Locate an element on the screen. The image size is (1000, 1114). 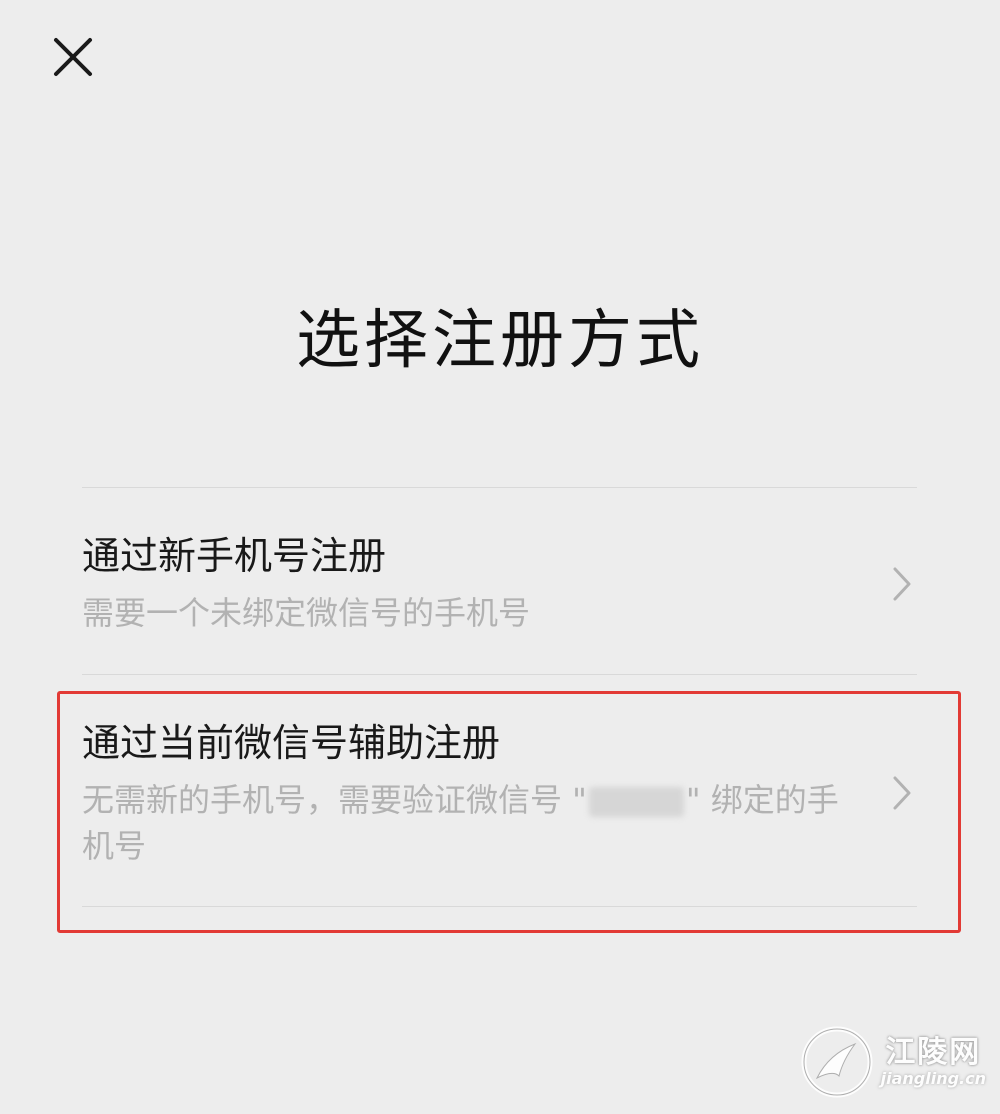
watermark: 江陵网 jiangling.cn is located at coordinates (892, 1062).